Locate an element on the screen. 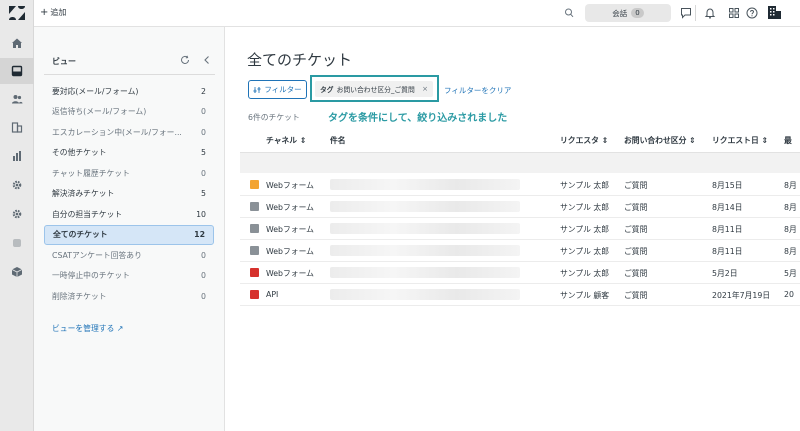 The height and width of the screenshot is (431, 800). clear-filter-link: フィルターをクリア is located at coordinates (477, 90).